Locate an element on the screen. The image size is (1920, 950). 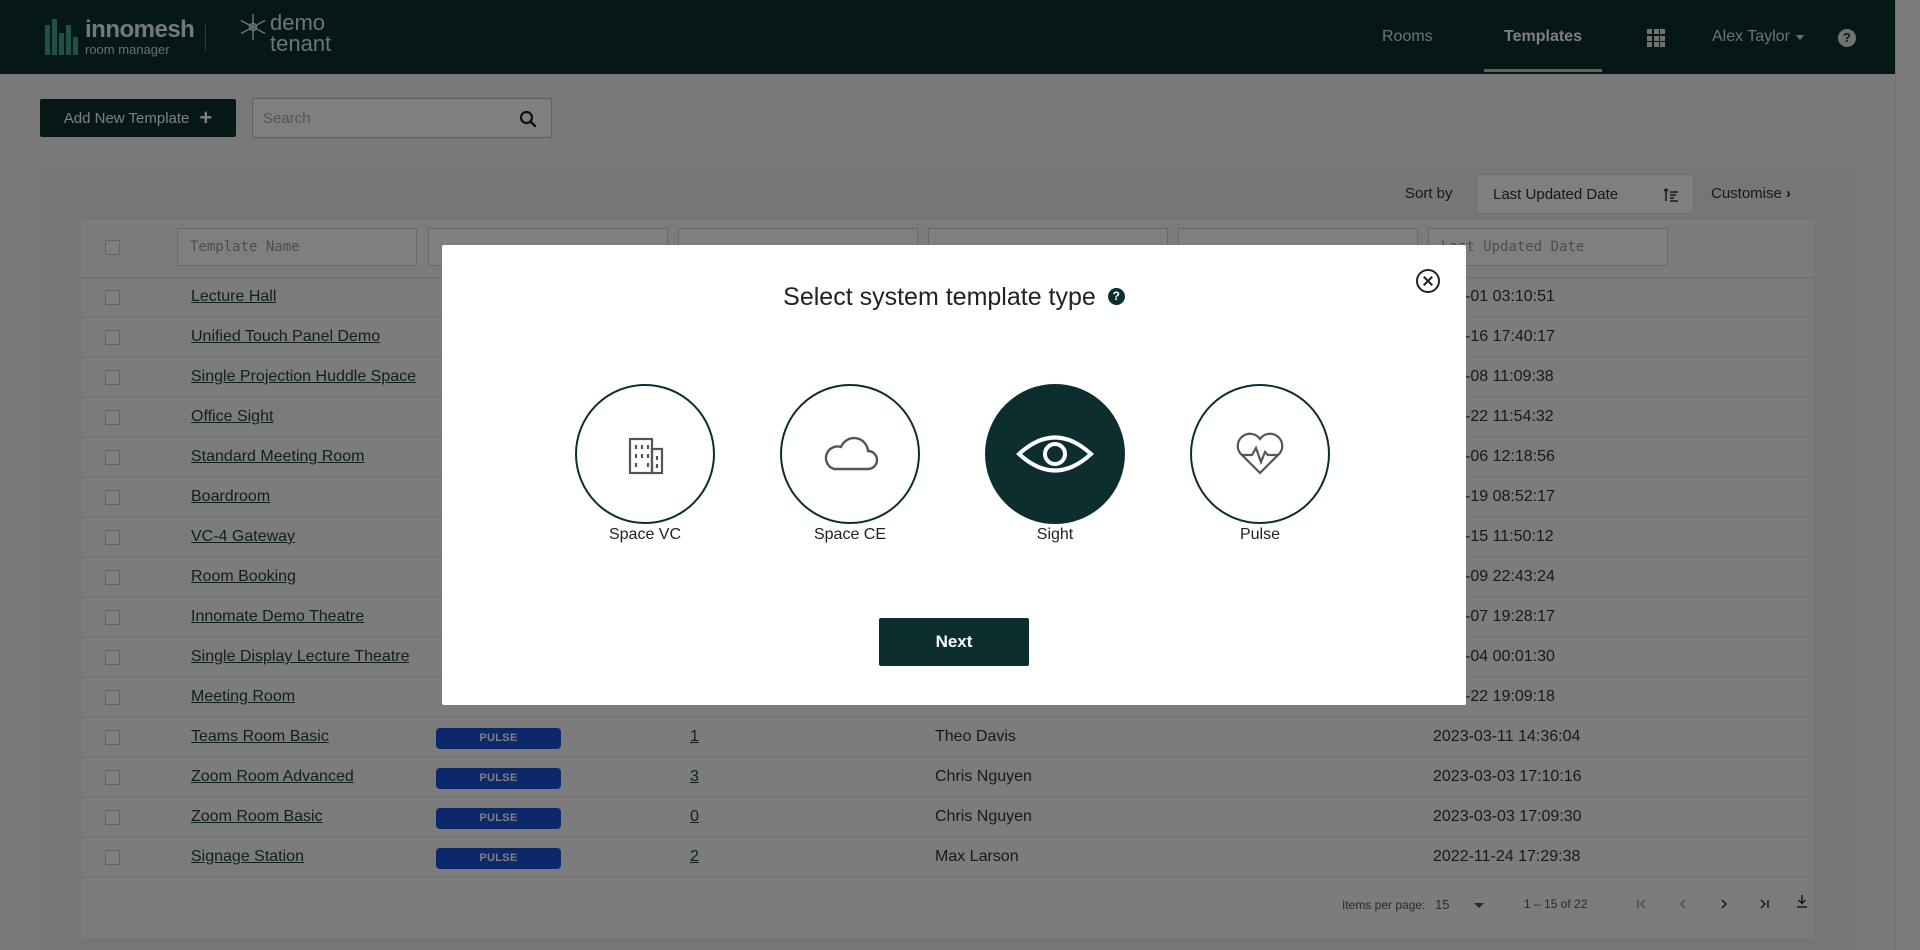
eye-icon is located at coordinates (1055, 454).